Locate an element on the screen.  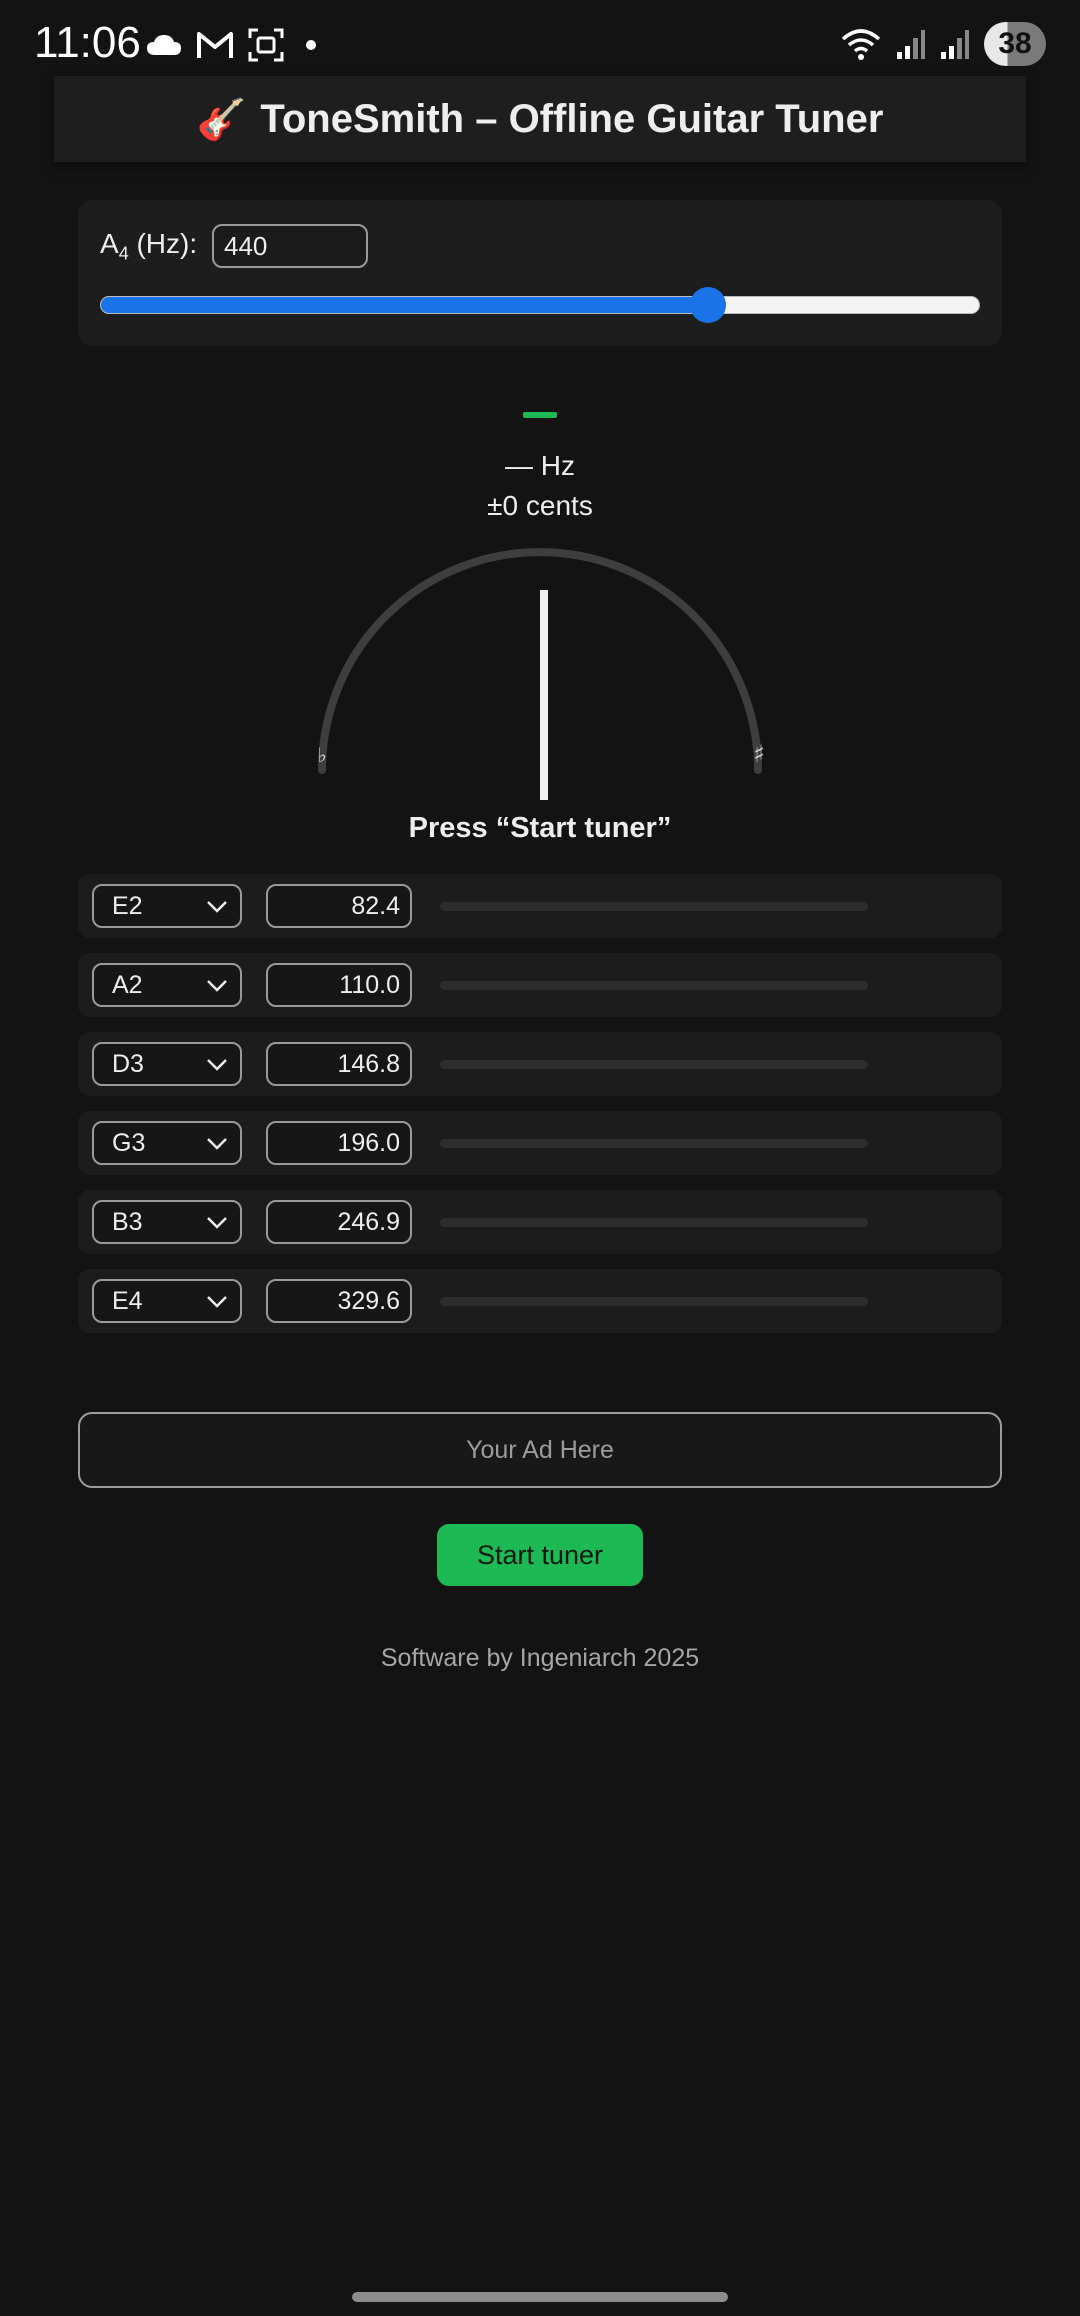
string-note-label: D3 is located at coordinates (128, 1063).